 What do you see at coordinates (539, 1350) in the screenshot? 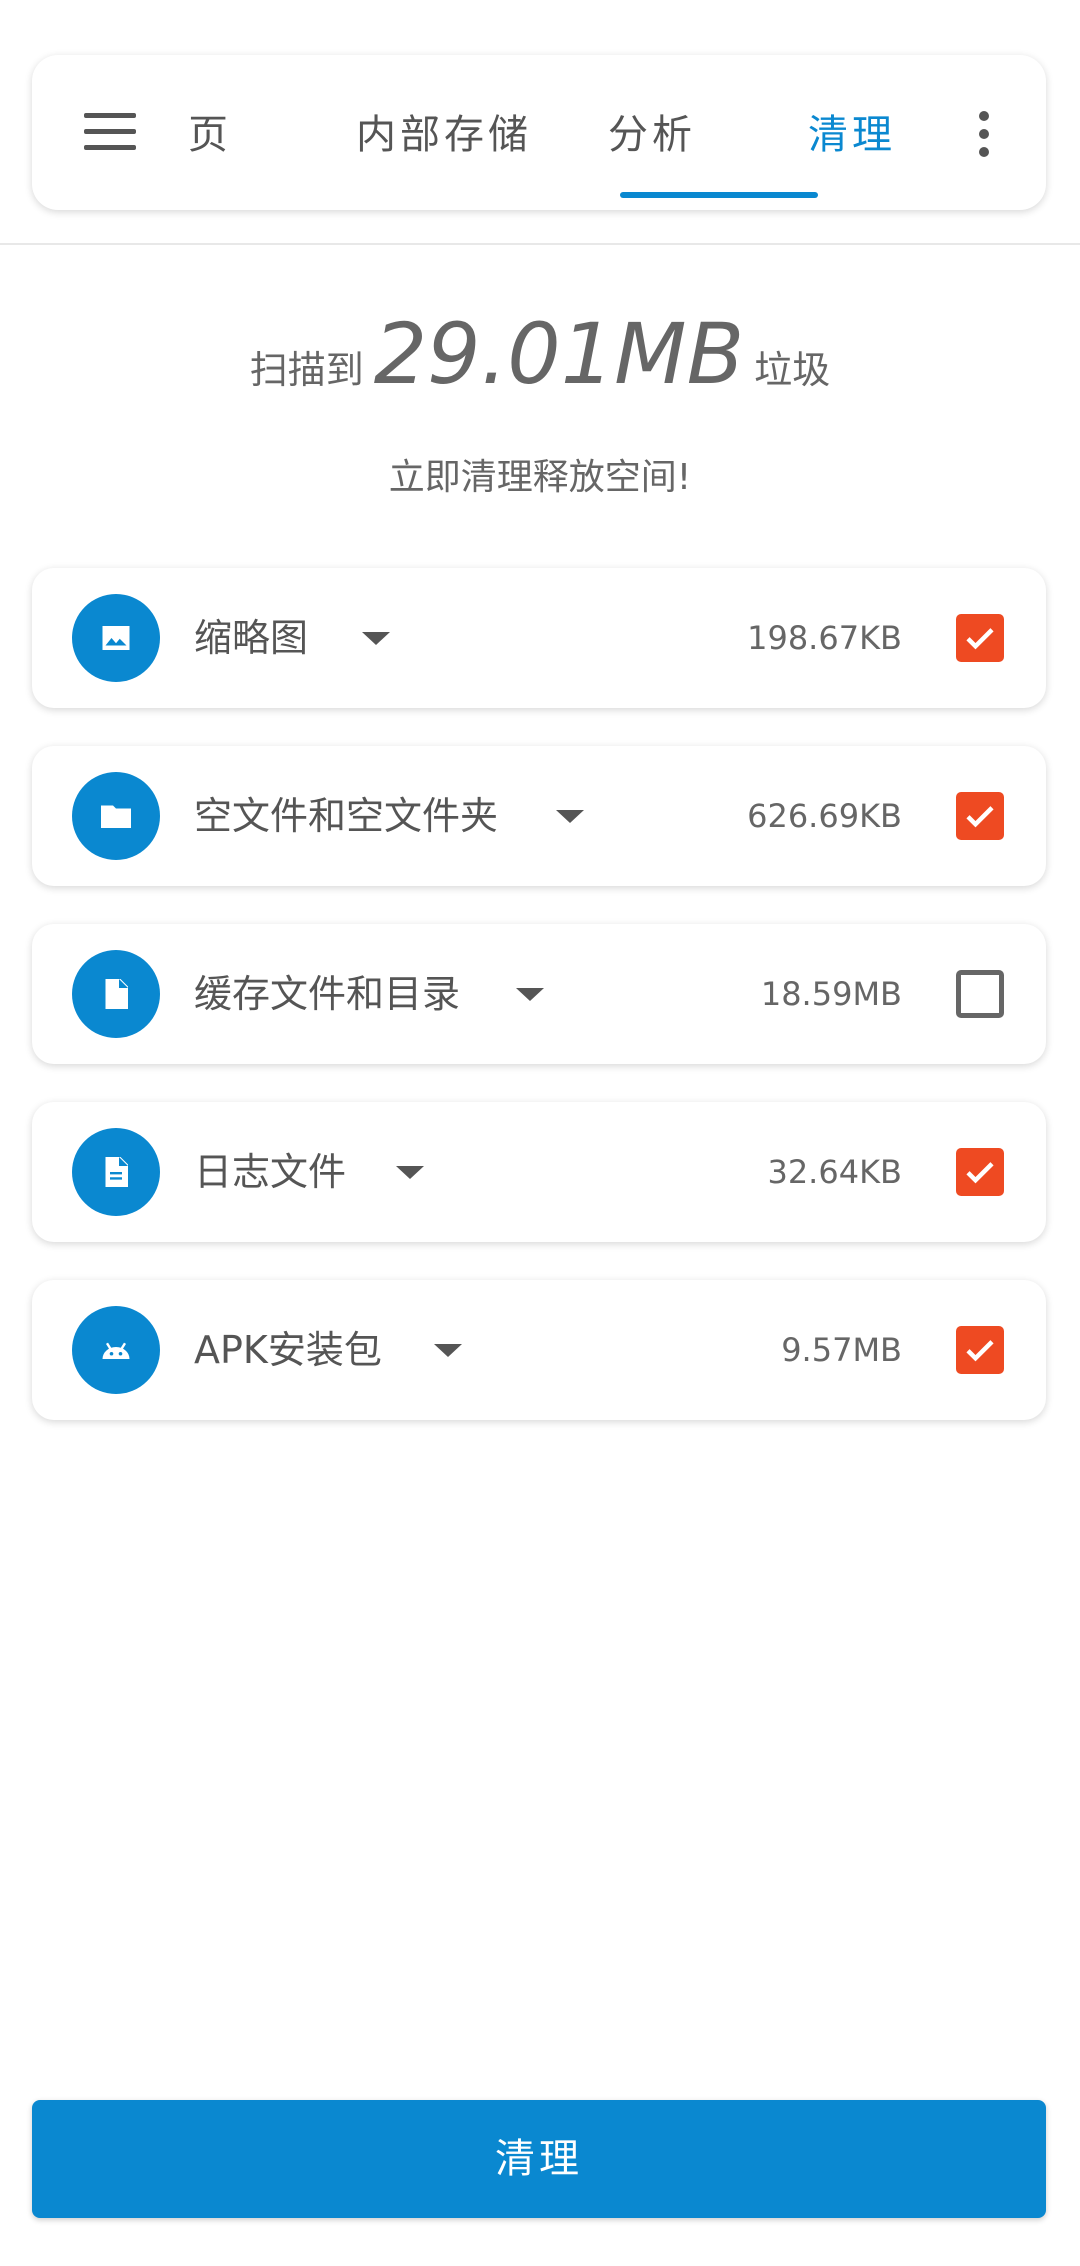
I see `list-item-apk-packages: APK安装包 9.57MB` at bounding box center [539, 1350].